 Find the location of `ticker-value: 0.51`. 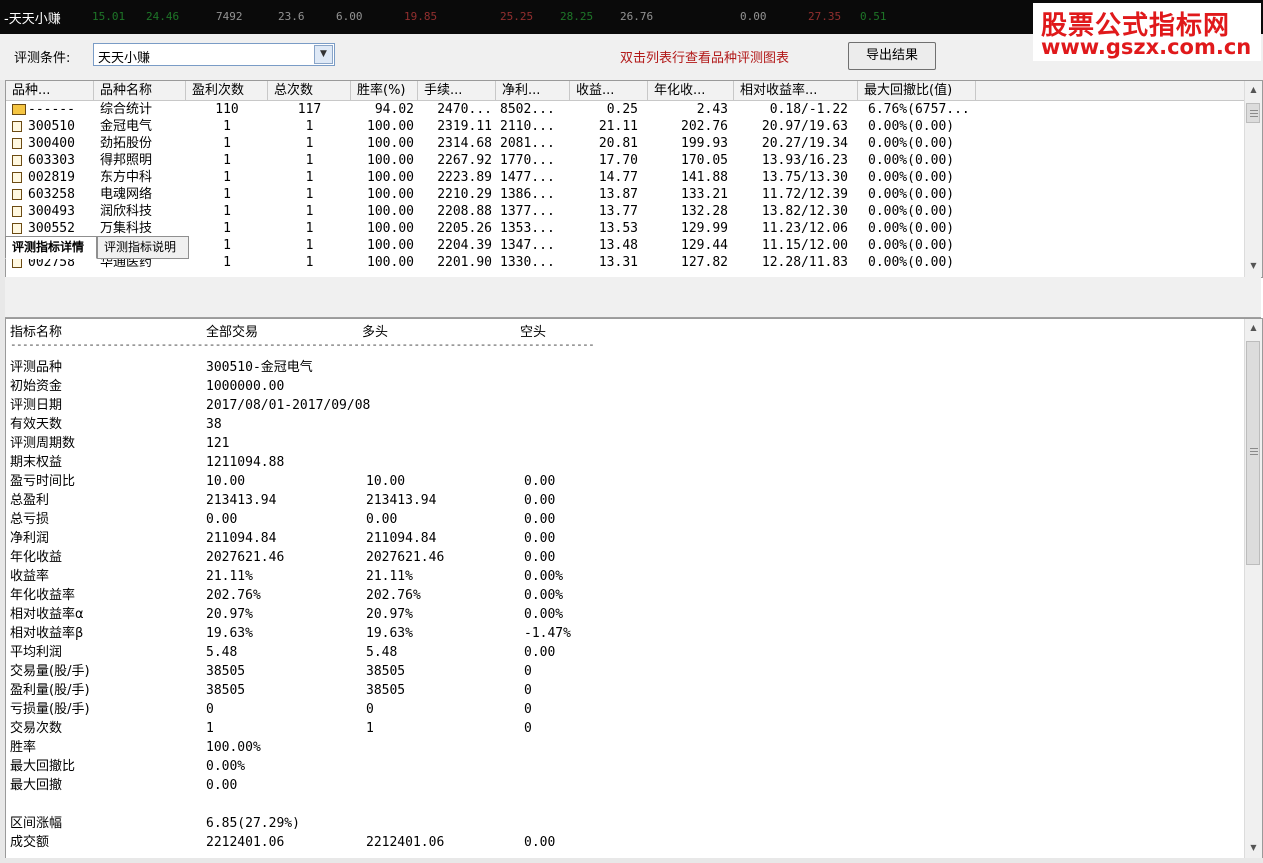

ticker-value: 0.51 is located at coordinates (873, 16).